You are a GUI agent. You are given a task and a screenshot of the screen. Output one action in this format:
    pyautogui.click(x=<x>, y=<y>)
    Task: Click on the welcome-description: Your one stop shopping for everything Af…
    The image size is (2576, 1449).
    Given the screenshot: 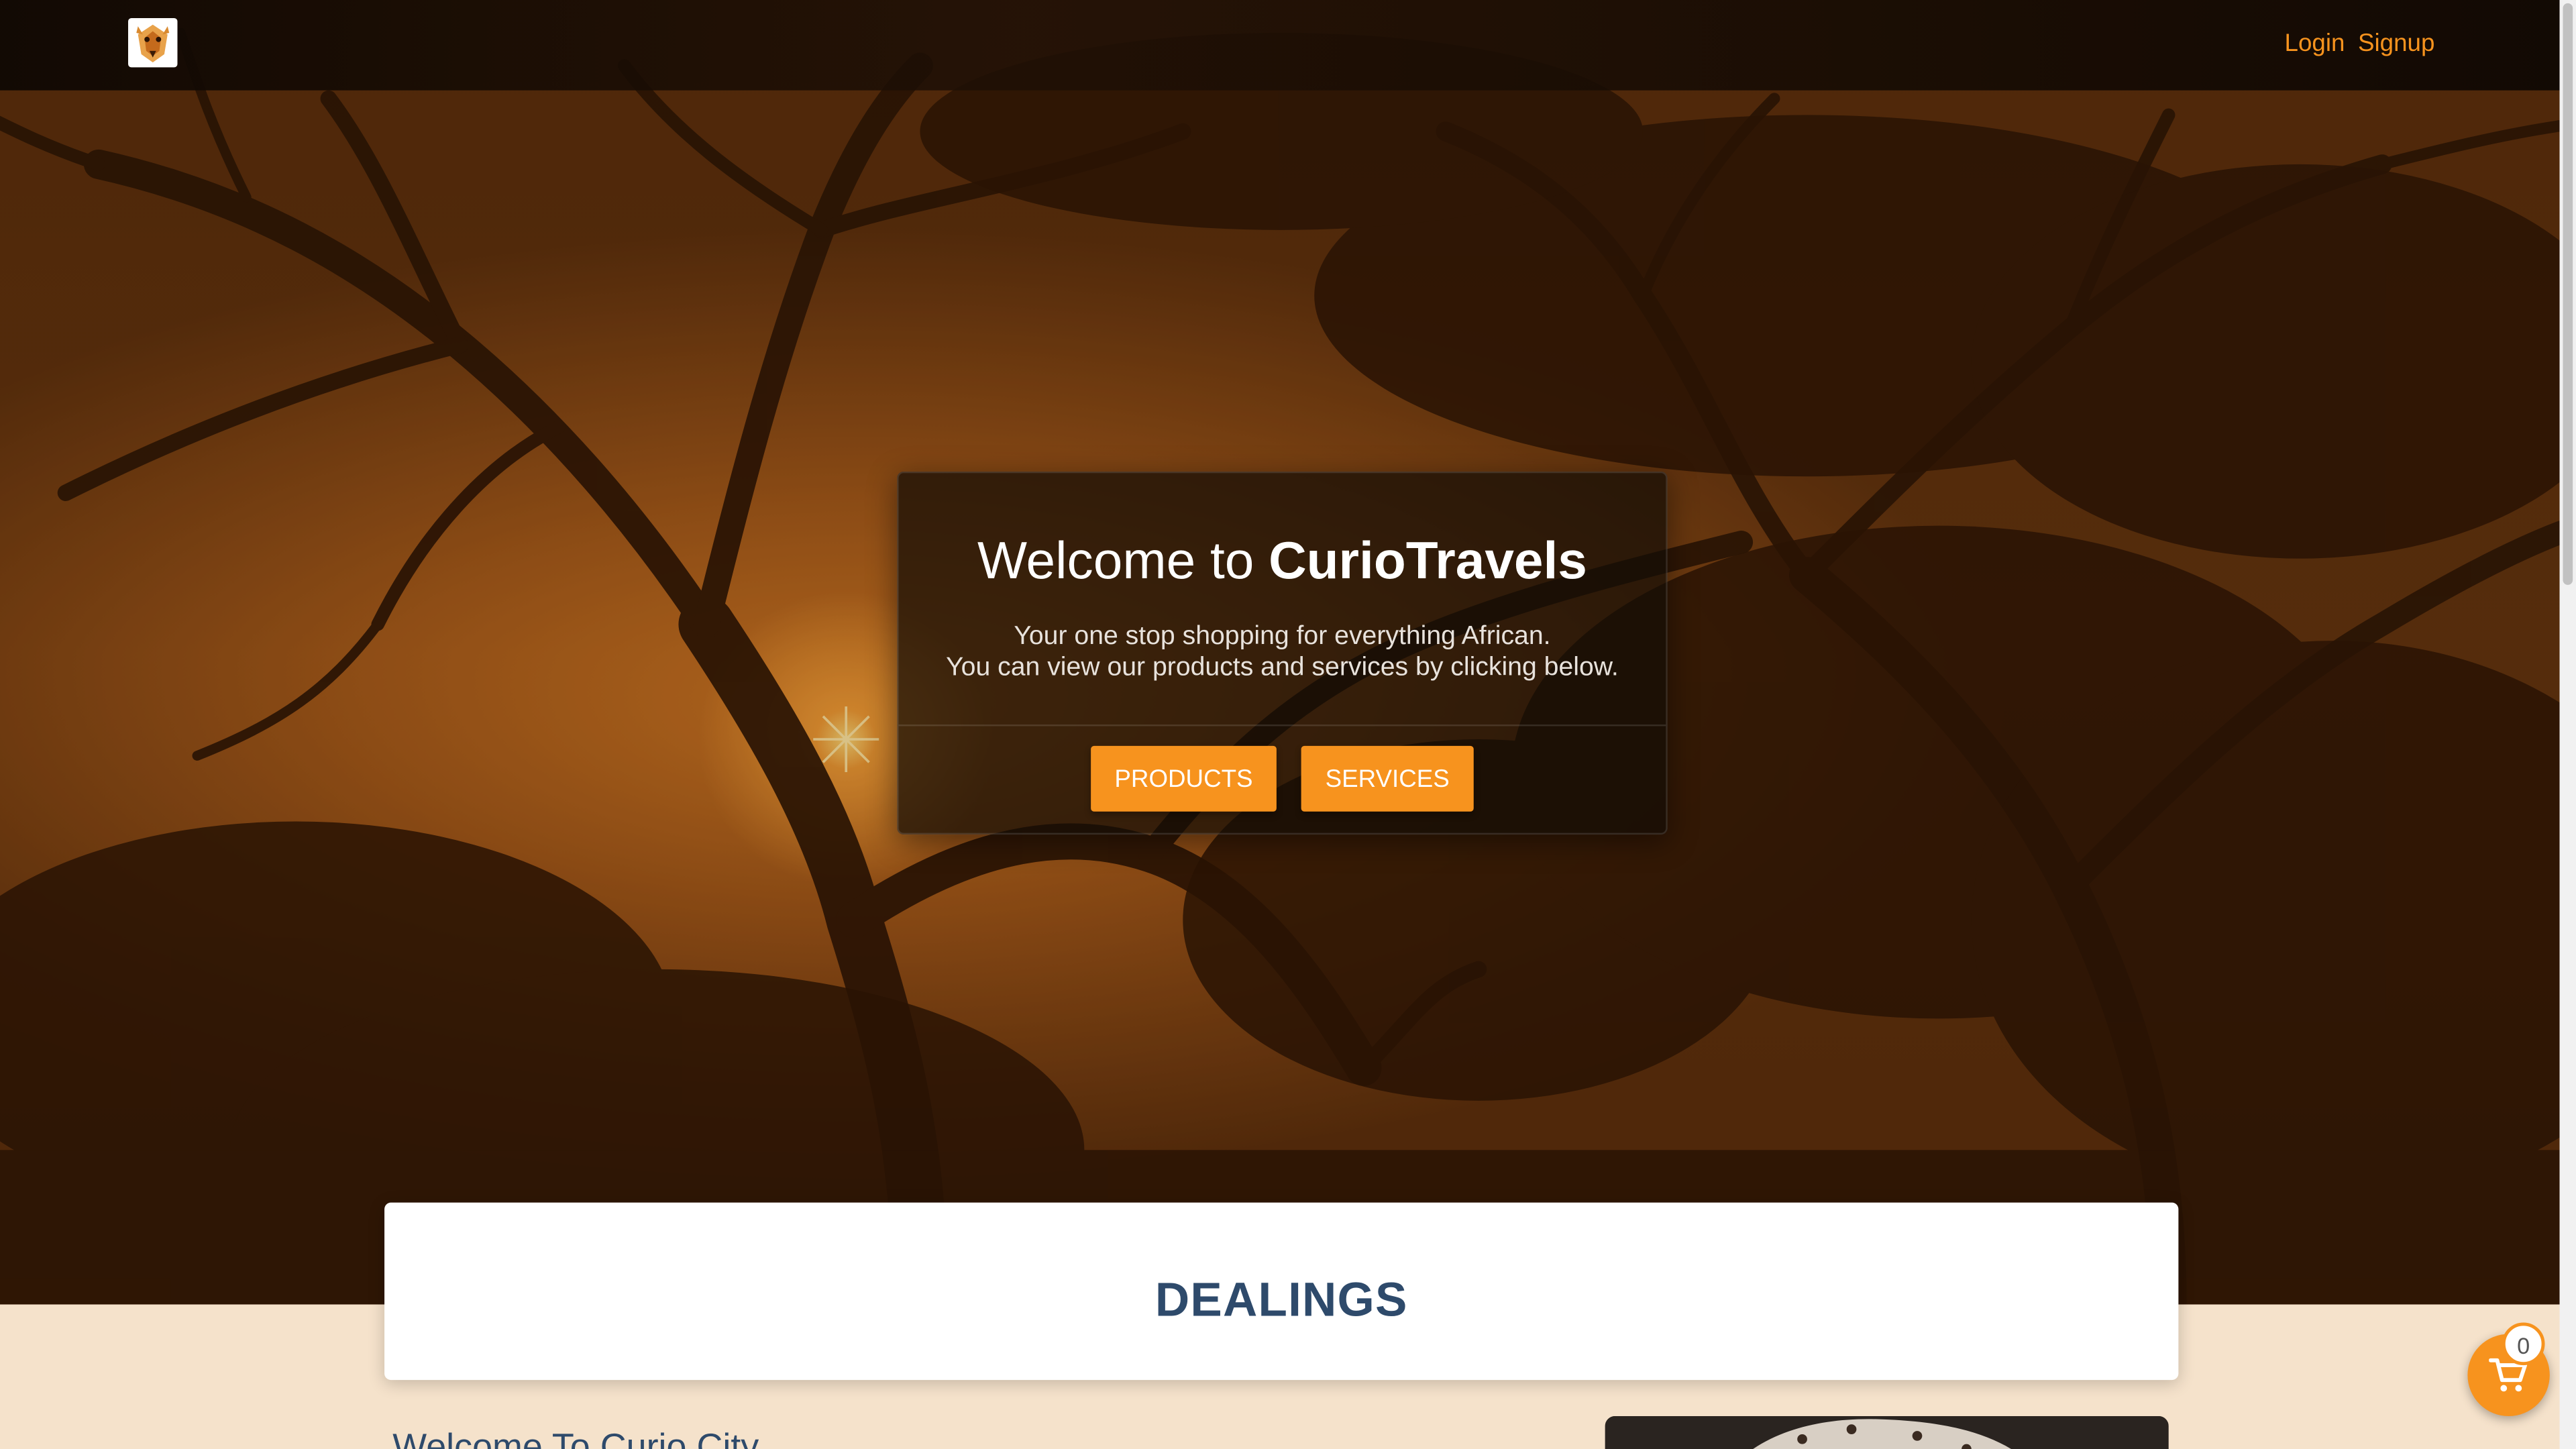 What is the action you would take?
    pyautogui.click(x=1282, y=652)
    